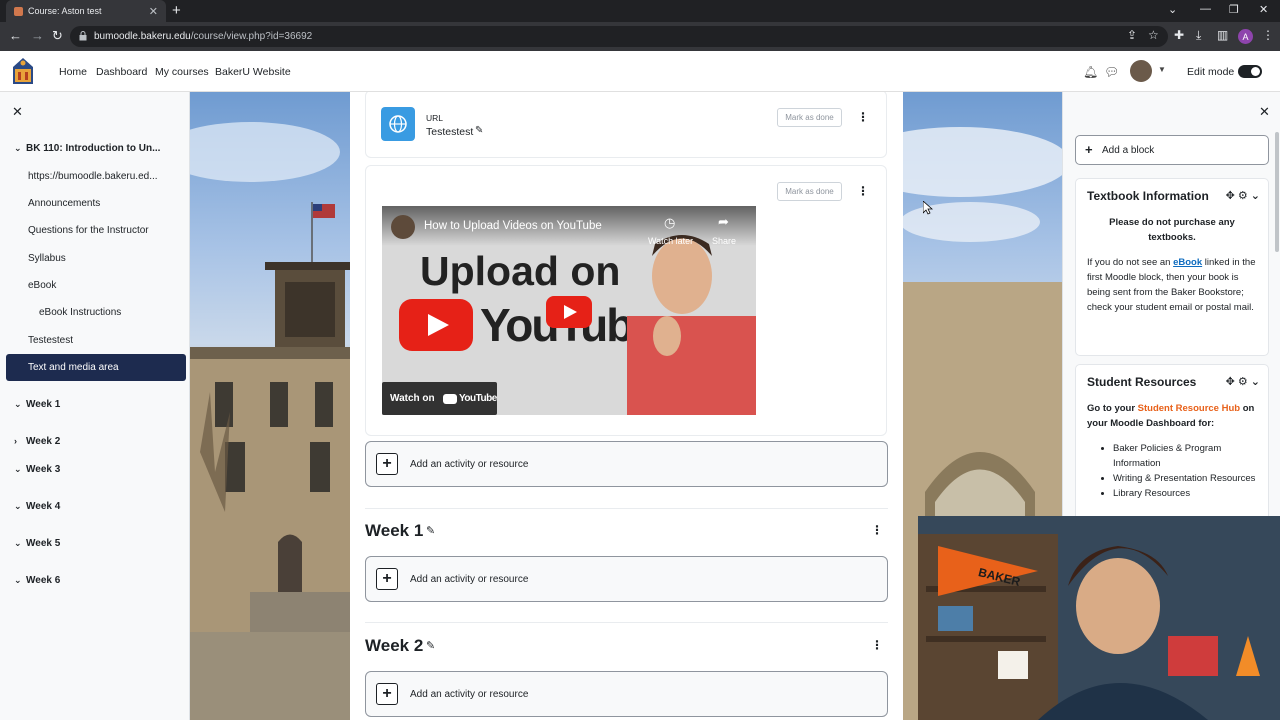 This screenshot has height=720, width=1280. What do you see at coordinates (182, 72) in the screenshot?
I see `nav-my-courses: My courses` at bounding box center [182, 72].